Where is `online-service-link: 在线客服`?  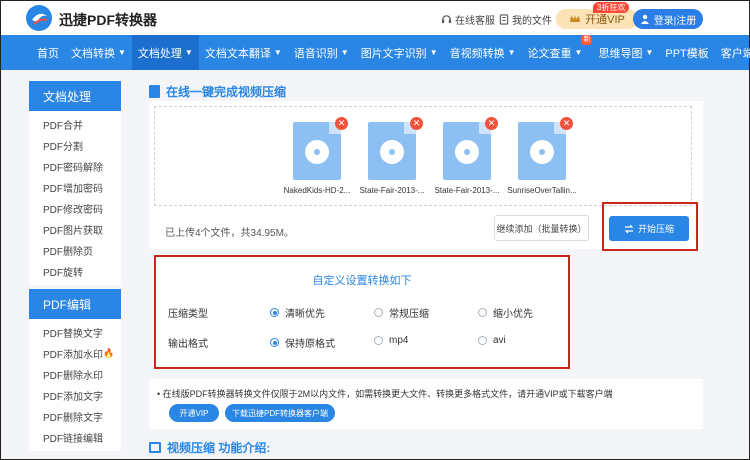
online-service-link: 在线客服 is located at coordinates (468, 19).